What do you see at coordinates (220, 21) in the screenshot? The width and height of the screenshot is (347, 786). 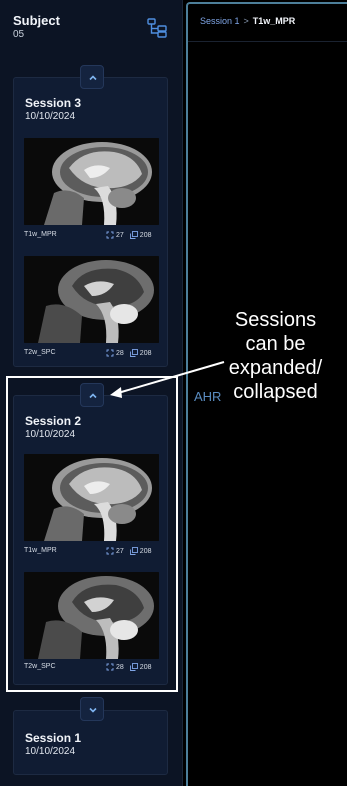 I see `breadcrumb-session-link: Session 1` at bounding box center [220, 21].